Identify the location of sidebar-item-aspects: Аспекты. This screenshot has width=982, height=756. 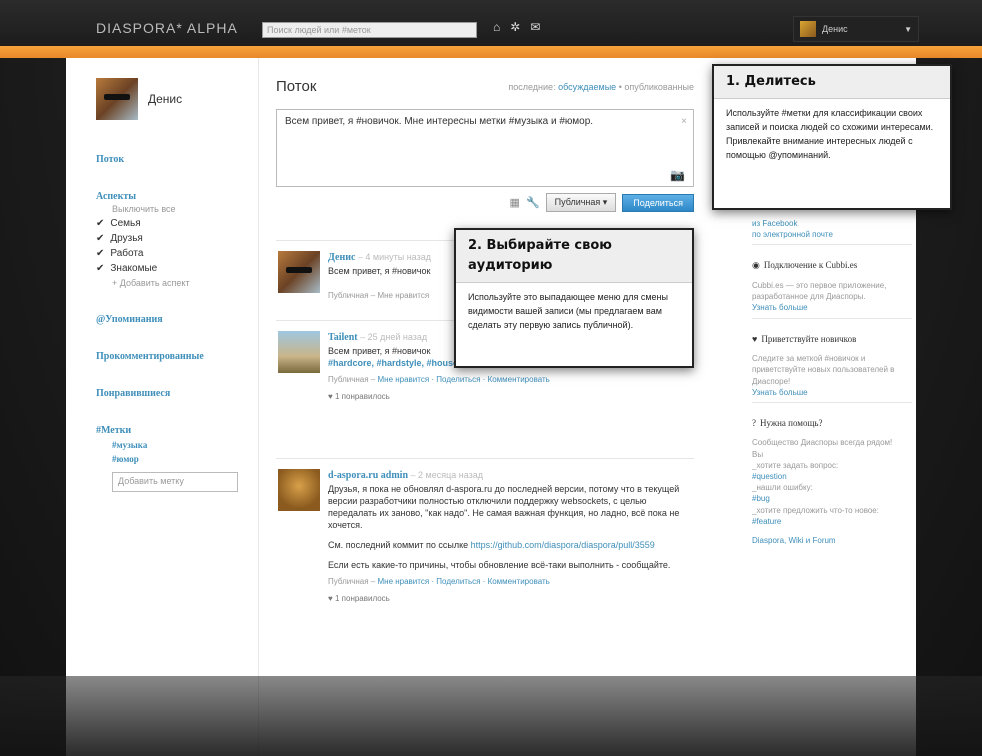
(176, 196).